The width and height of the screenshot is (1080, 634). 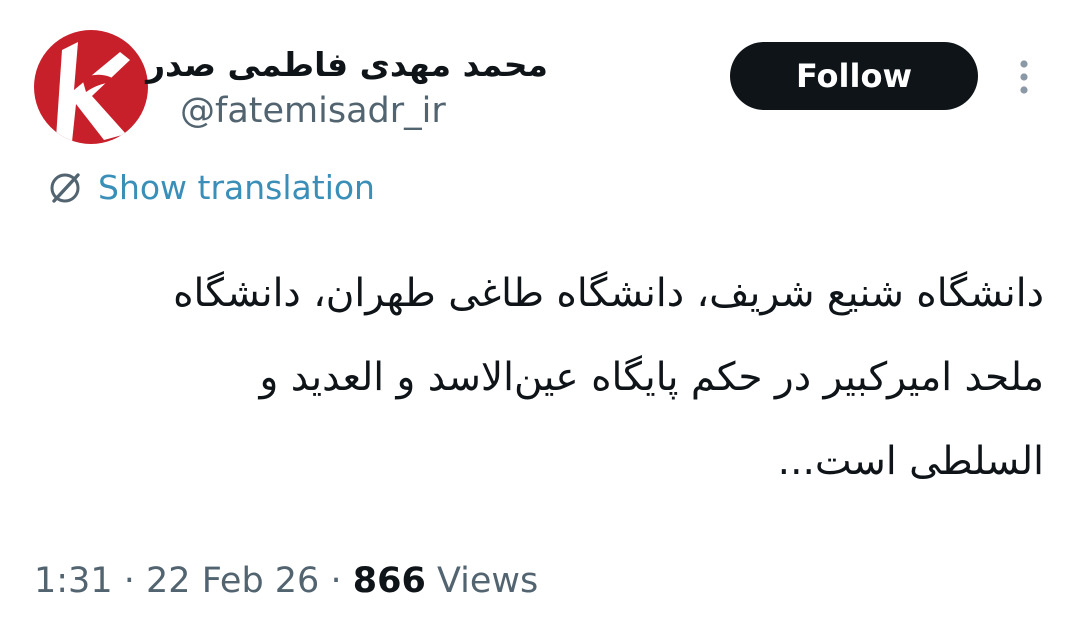 What do you see at coordinates (389, 581) in the screenshot?
I see `views-count: 866` at bounding box center [389, 581].